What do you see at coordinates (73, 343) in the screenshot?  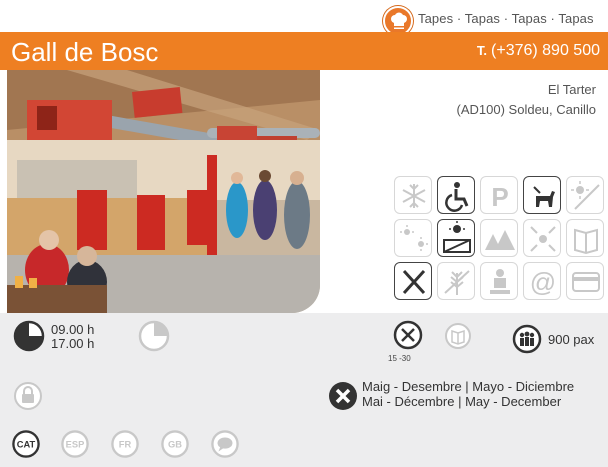 I see `closing-time: 17.00 h` at bounding box center [73, 343].